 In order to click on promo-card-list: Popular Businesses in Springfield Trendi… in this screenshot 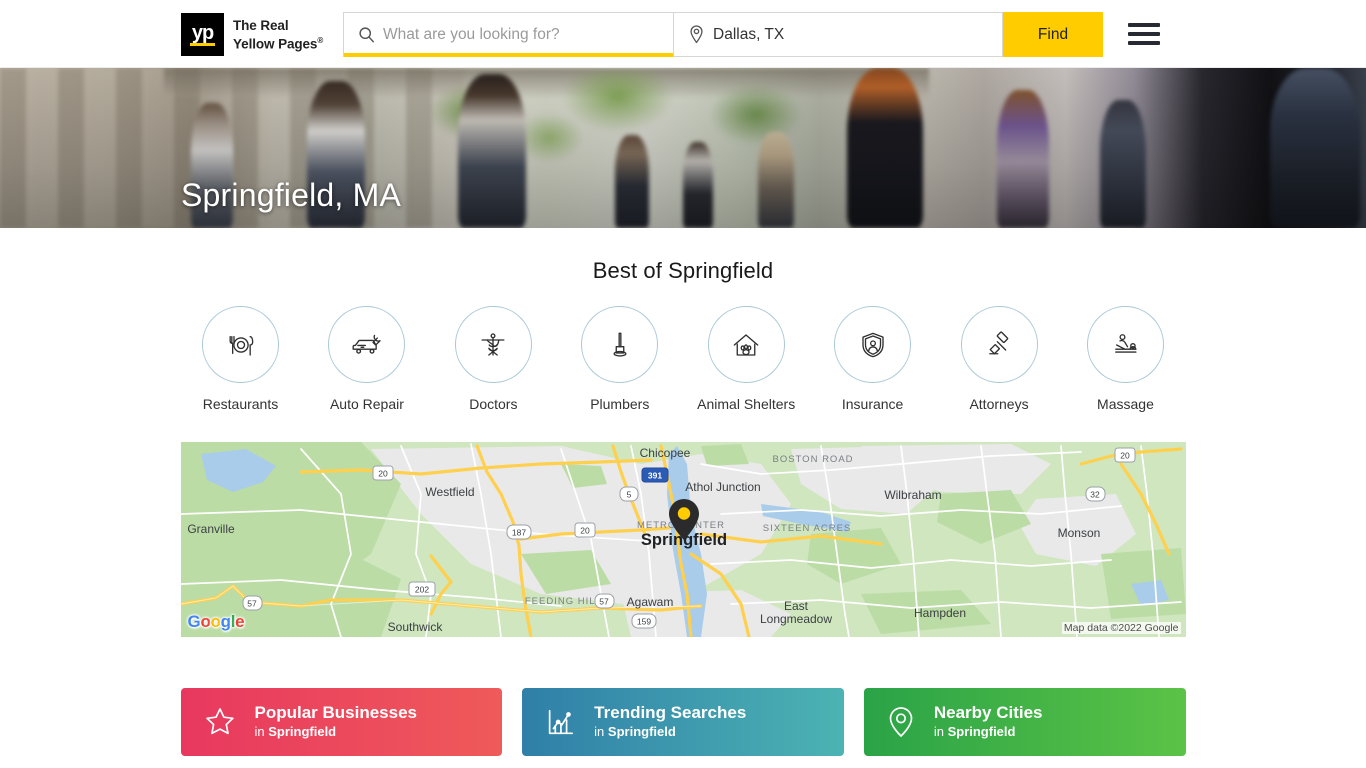, I will do `click(683, 722)`.